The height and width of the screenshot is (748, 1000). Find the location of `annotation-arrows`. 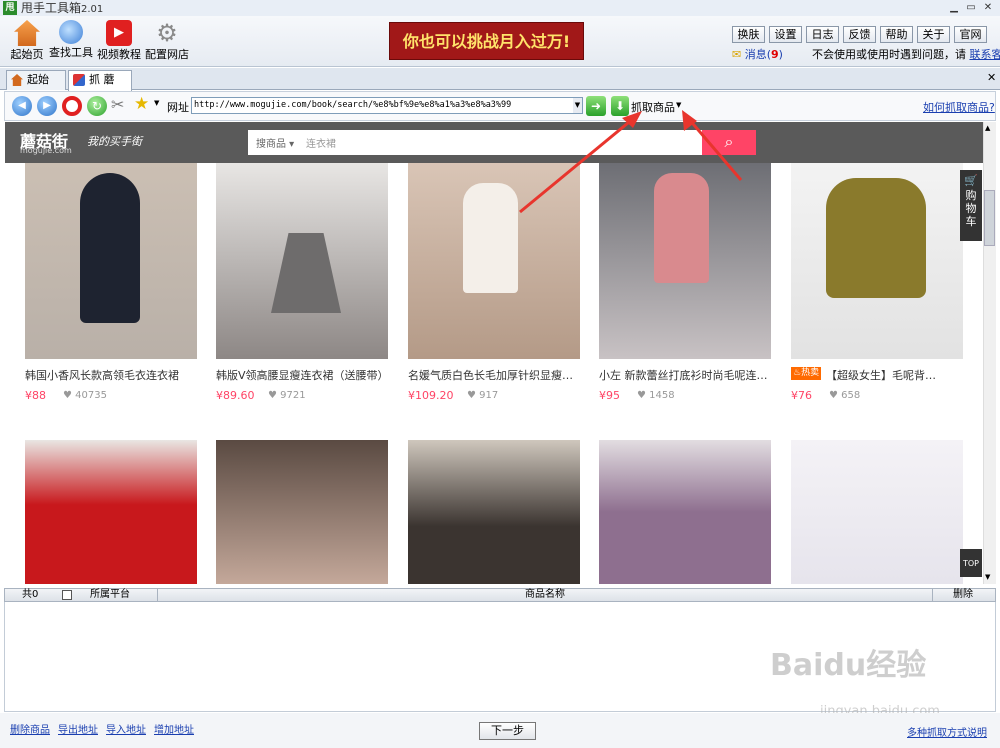

annotation-arrows is located at coordinates (631, 162).